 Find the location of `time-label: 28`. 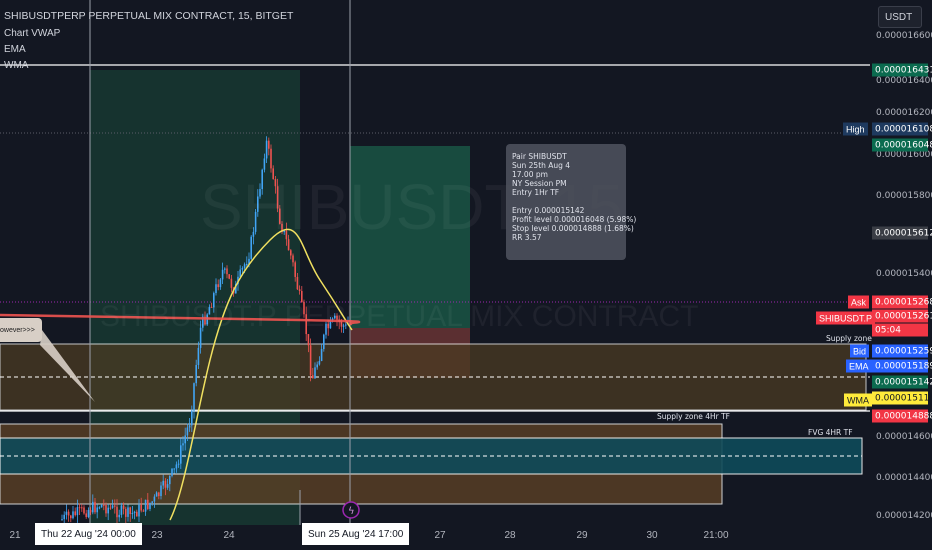

time-label: 28 is located at coordinates (510, 535).